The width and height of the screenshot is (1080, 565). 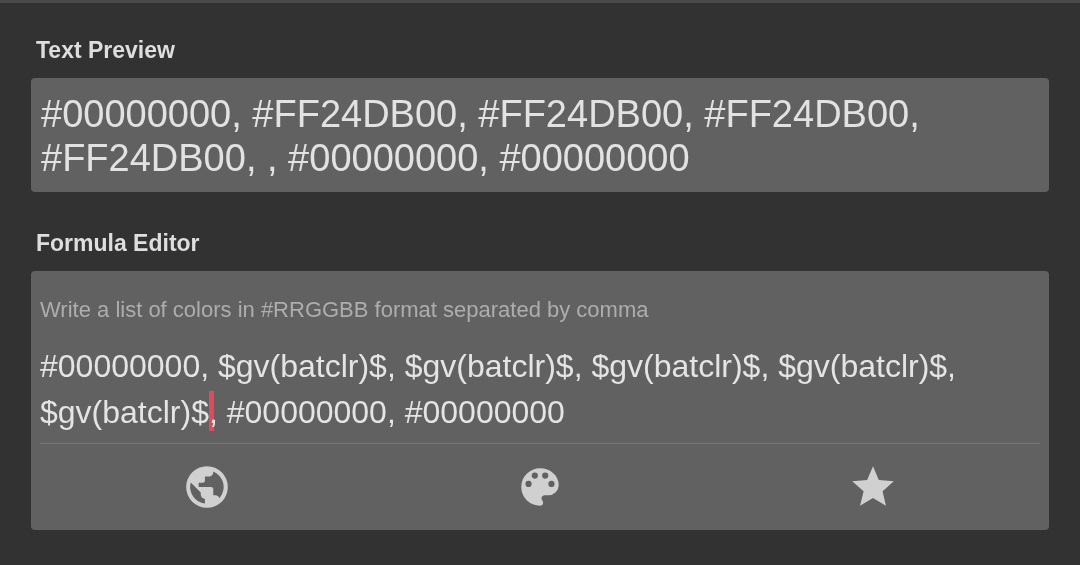 I want to click on field-hint: Write a list of colors in #RRGGBB format separated by comma, so click(x=344, y=310).